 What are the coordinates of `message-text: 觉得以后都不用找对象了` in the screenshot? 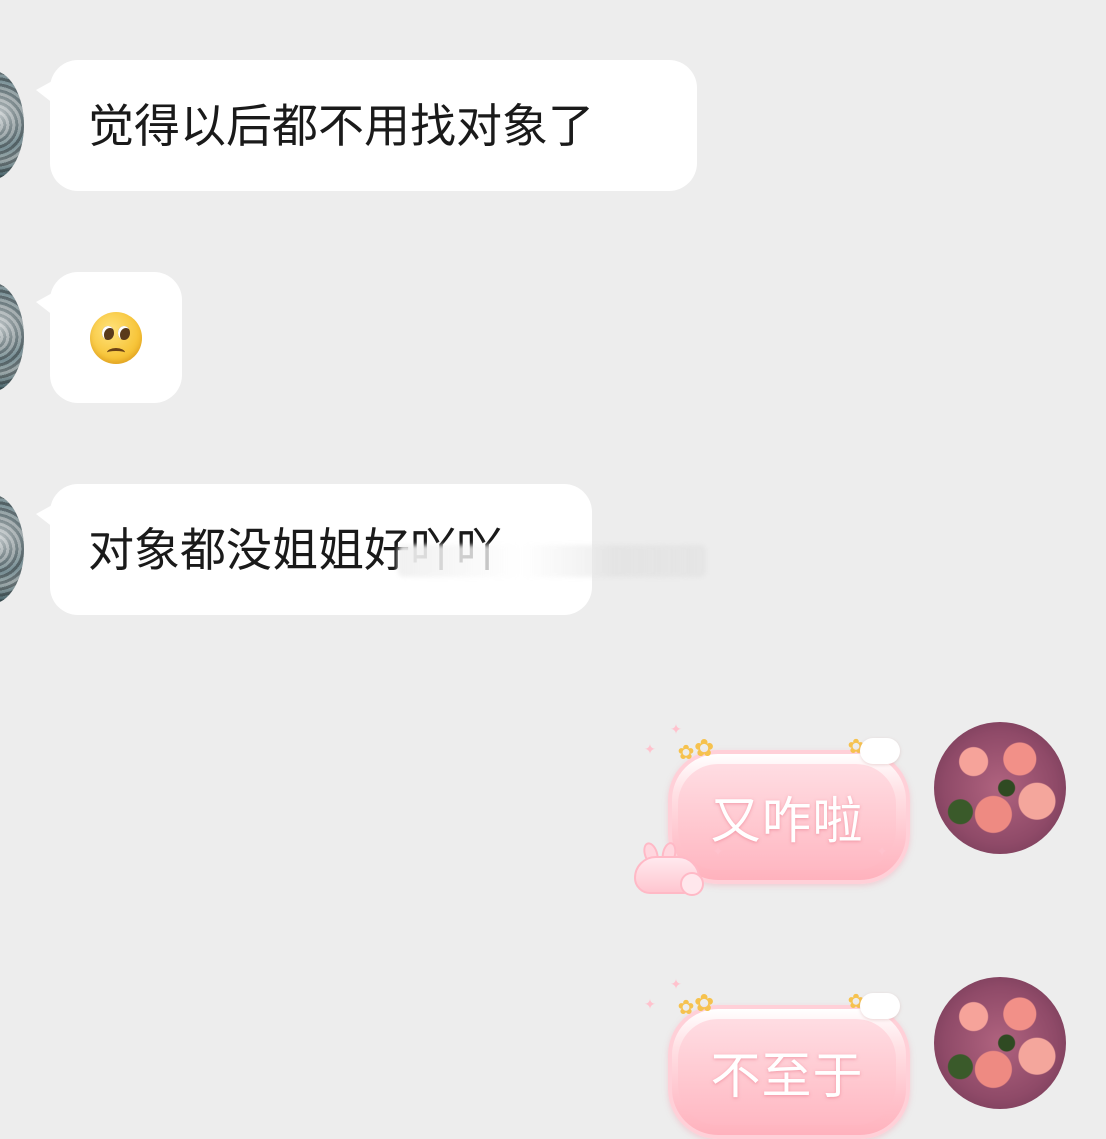 It's located at (341, 125).